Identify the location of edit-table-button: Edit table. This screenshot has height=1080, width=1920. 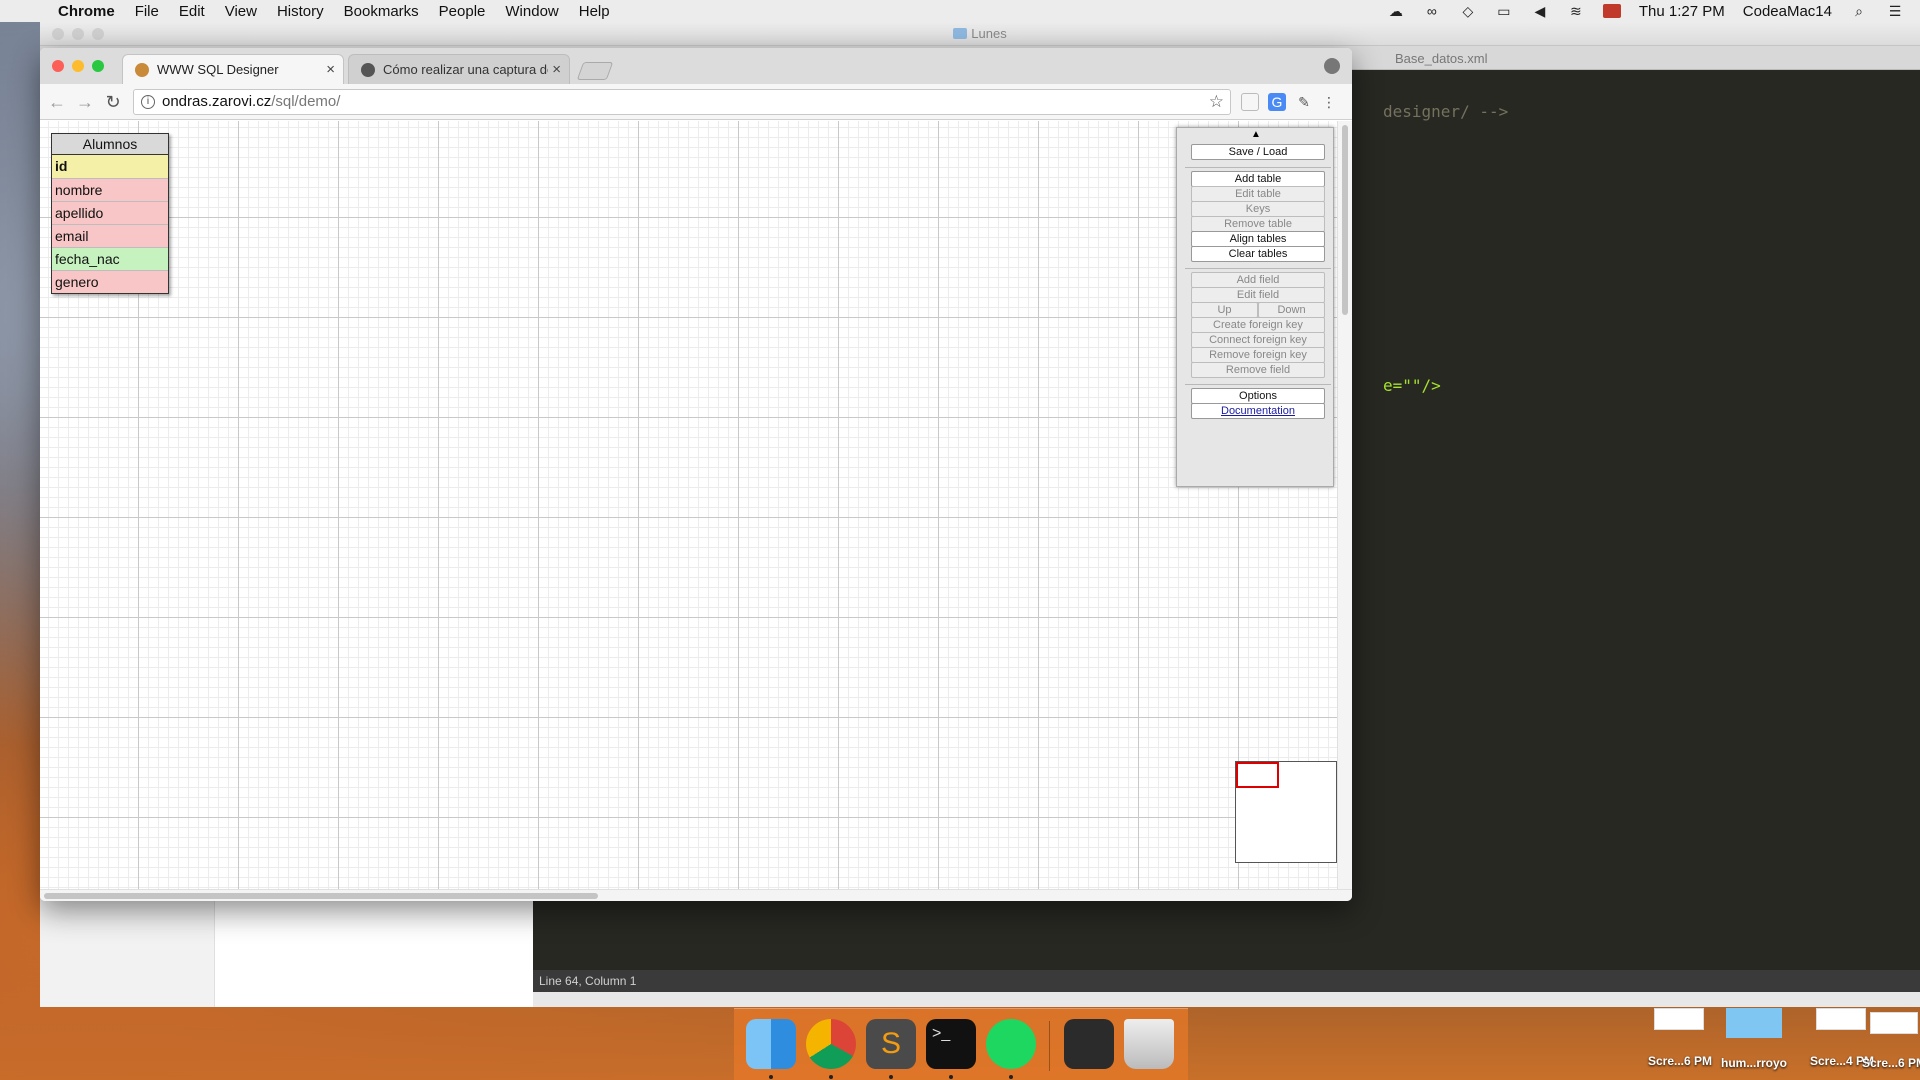
(1258, 194).